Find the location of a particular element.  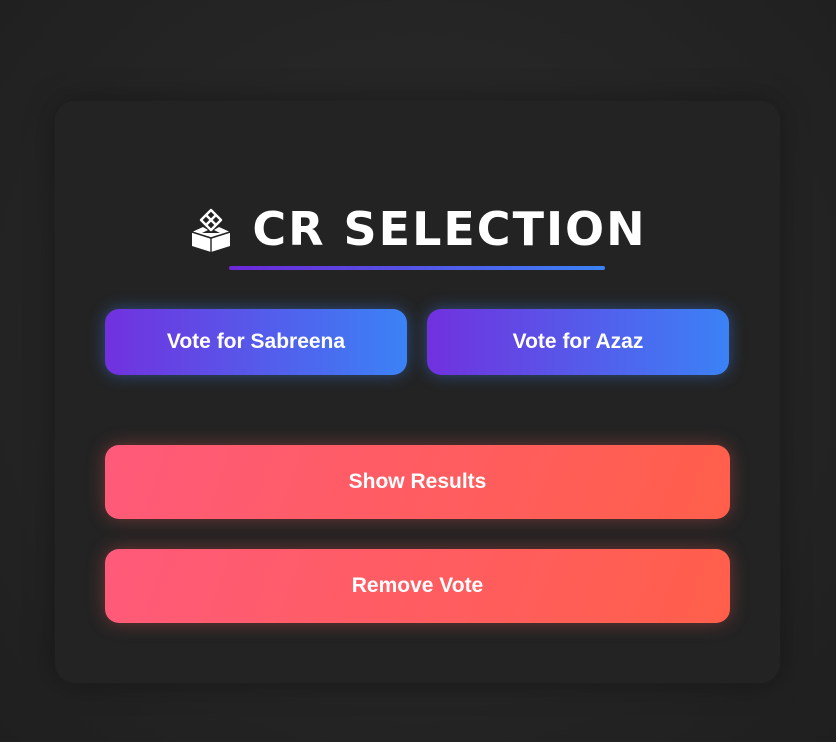

title-underline is located at coordinates (417, 268).